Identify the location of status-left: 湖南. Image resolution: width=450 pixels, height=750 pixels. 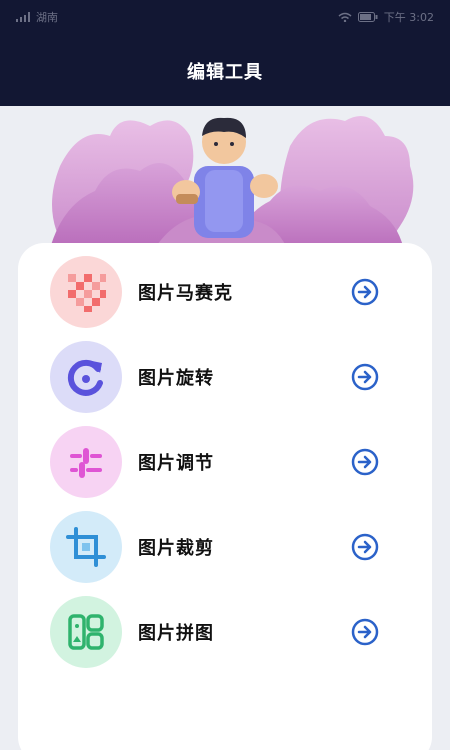
(37, 17).